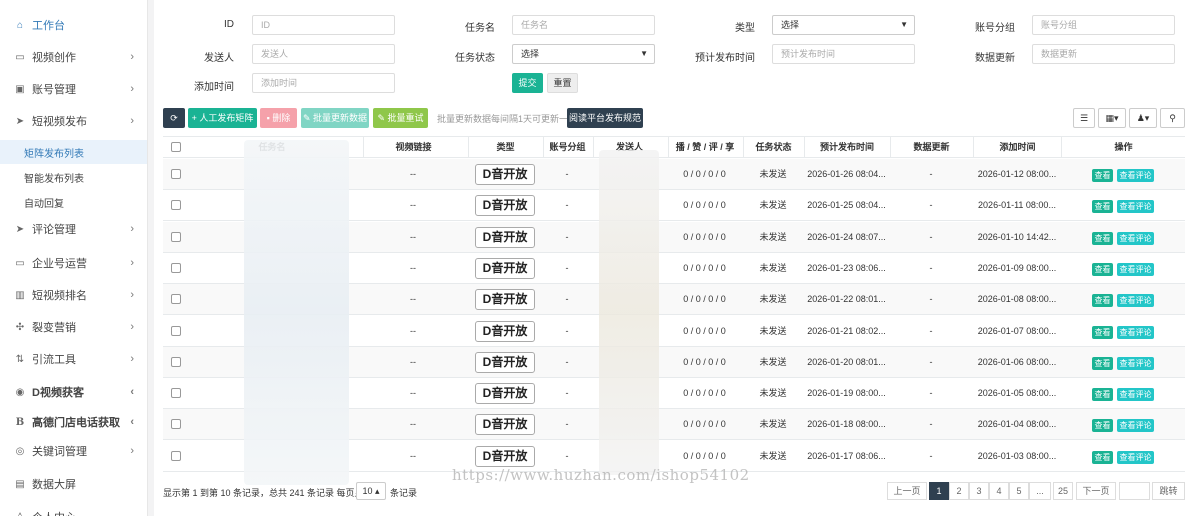 The width and height of the screenshot is (1200, 516). Describe the element at coordinates (846, 147) in the screenshot. I see `col-plan-time: 预计发布时间` at that location.